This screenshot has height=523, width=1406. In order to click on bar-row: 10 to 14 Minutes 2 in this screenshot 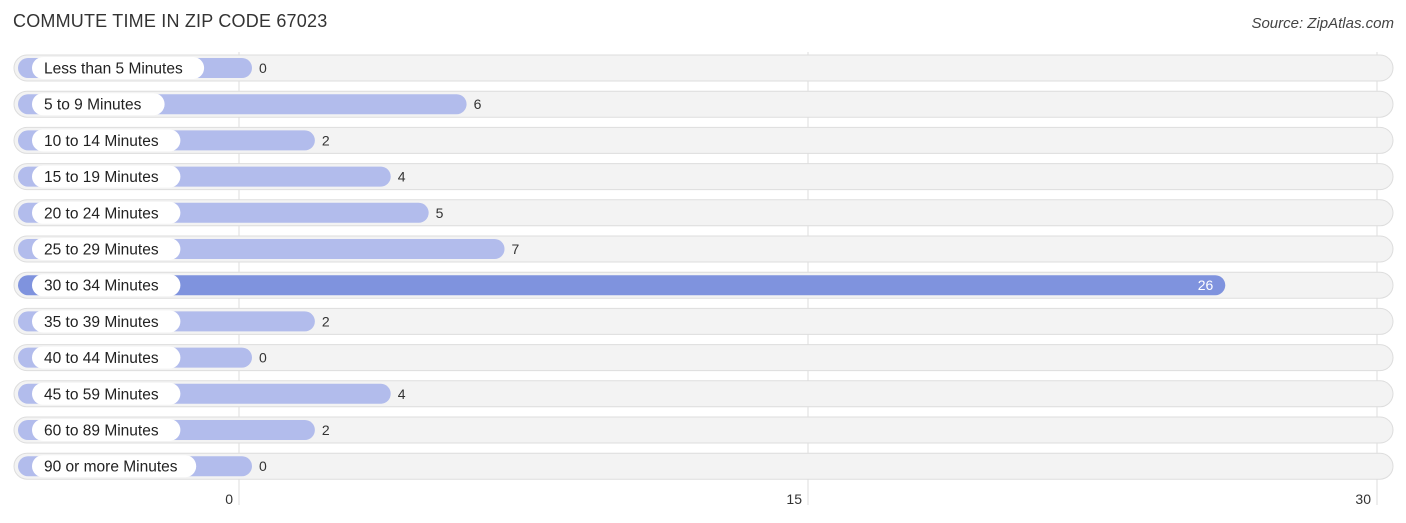, I will do `click(703, 140)`.